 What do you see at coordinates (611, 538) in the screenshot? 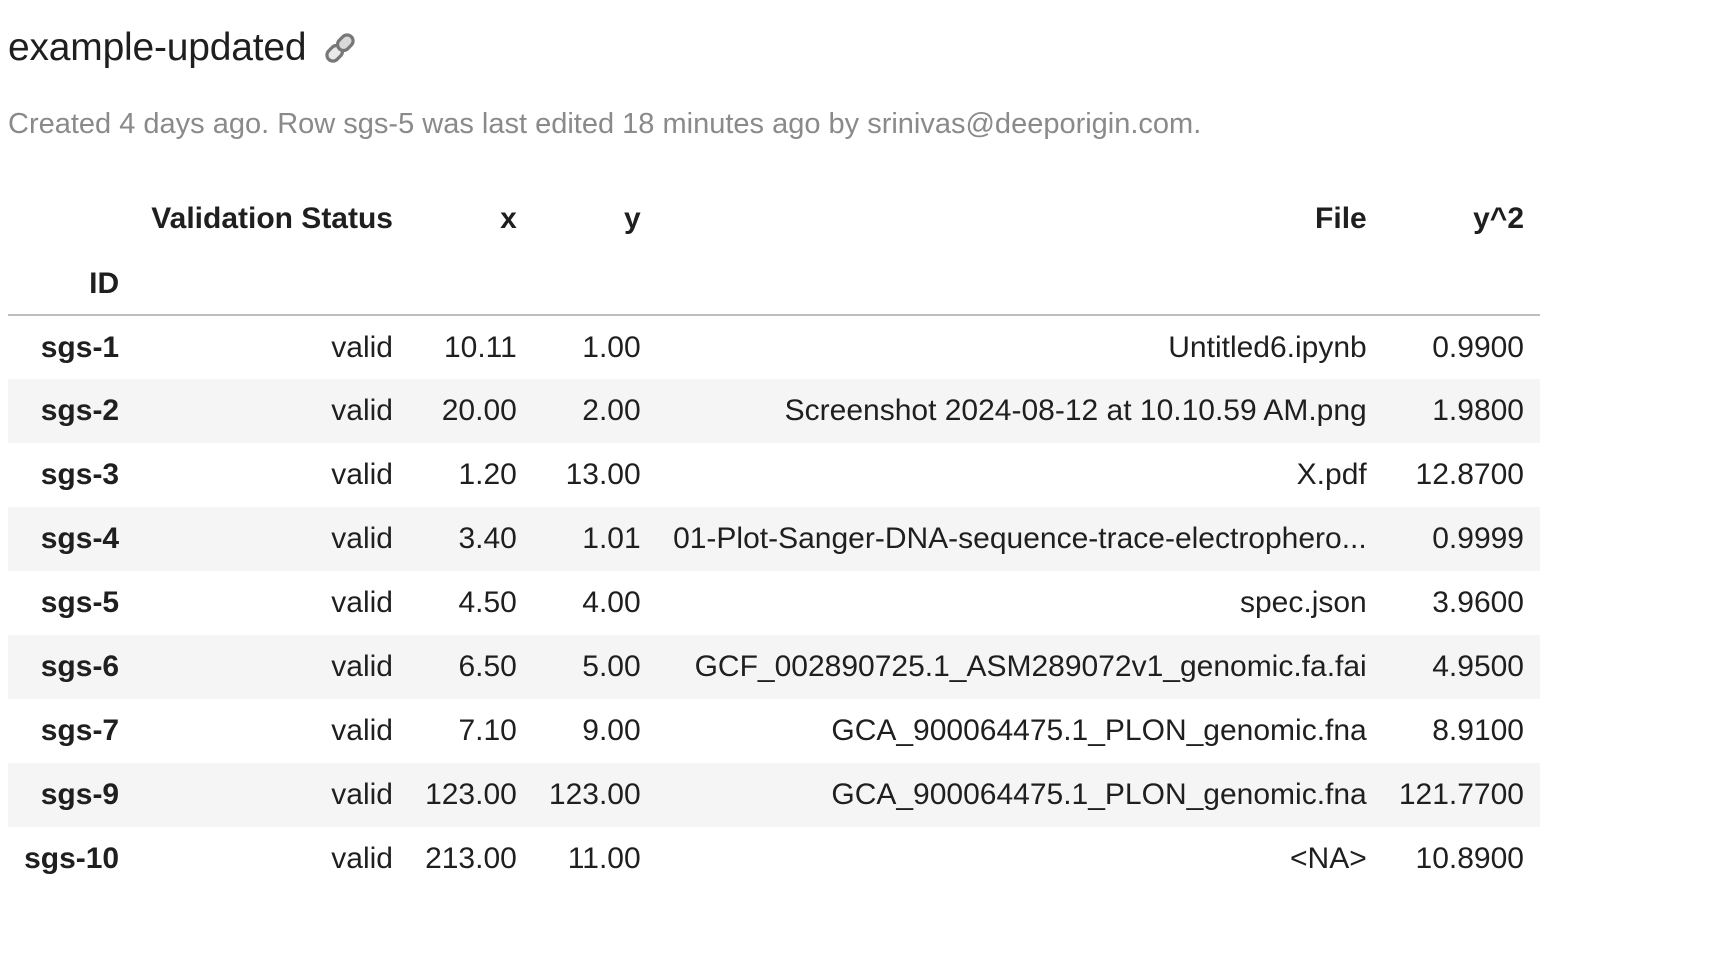
I see `y-cell: 1.01` at bounding box center [611, 538].